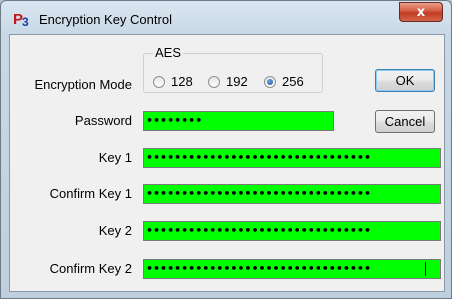 The height and width of the screenshot is (299, 452). Describe the element at coordinates (226, 18) in the screenshot. I see `title-bar: P3 Encryption Key Control x` at that location.